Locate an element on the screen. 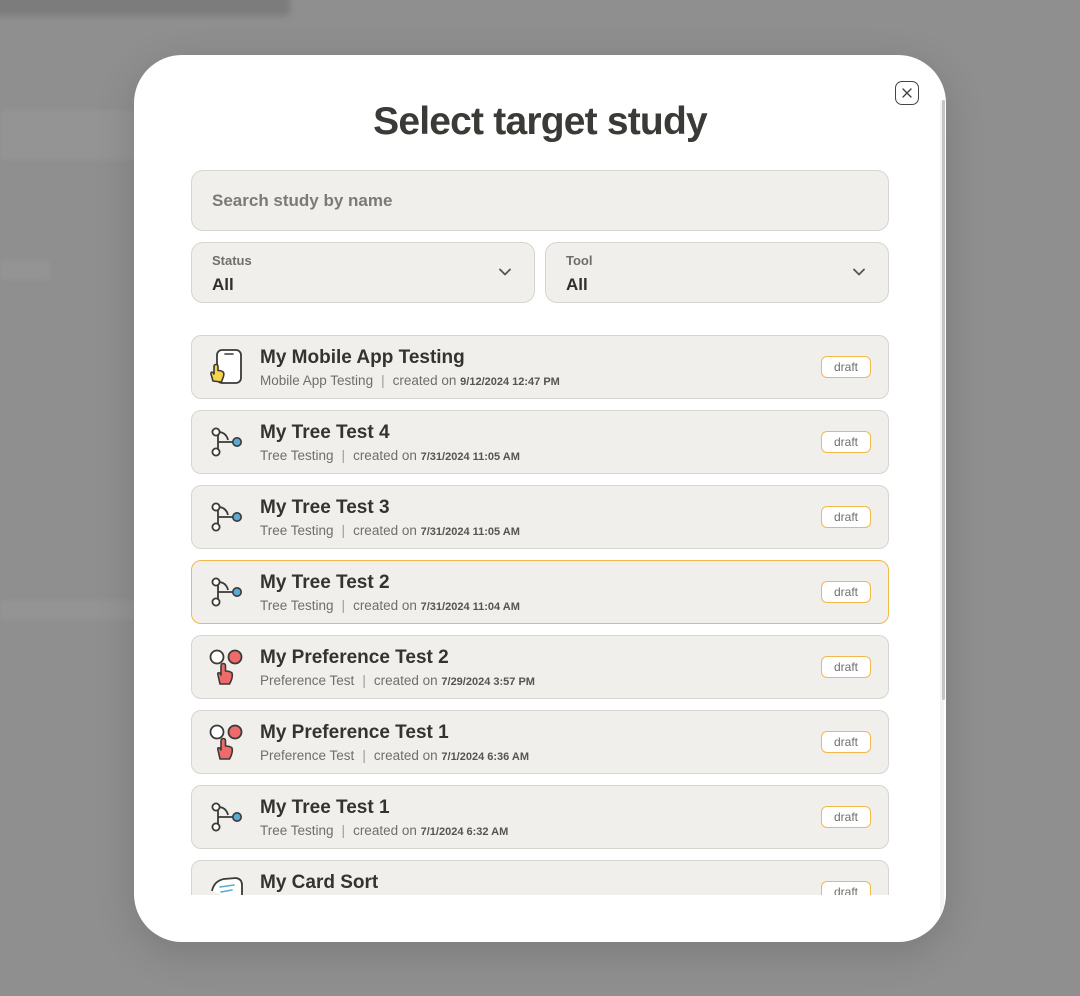 The height and width of the screenshot is (996, 1080). status-filter-value: All is located at coordinates (223, 284).